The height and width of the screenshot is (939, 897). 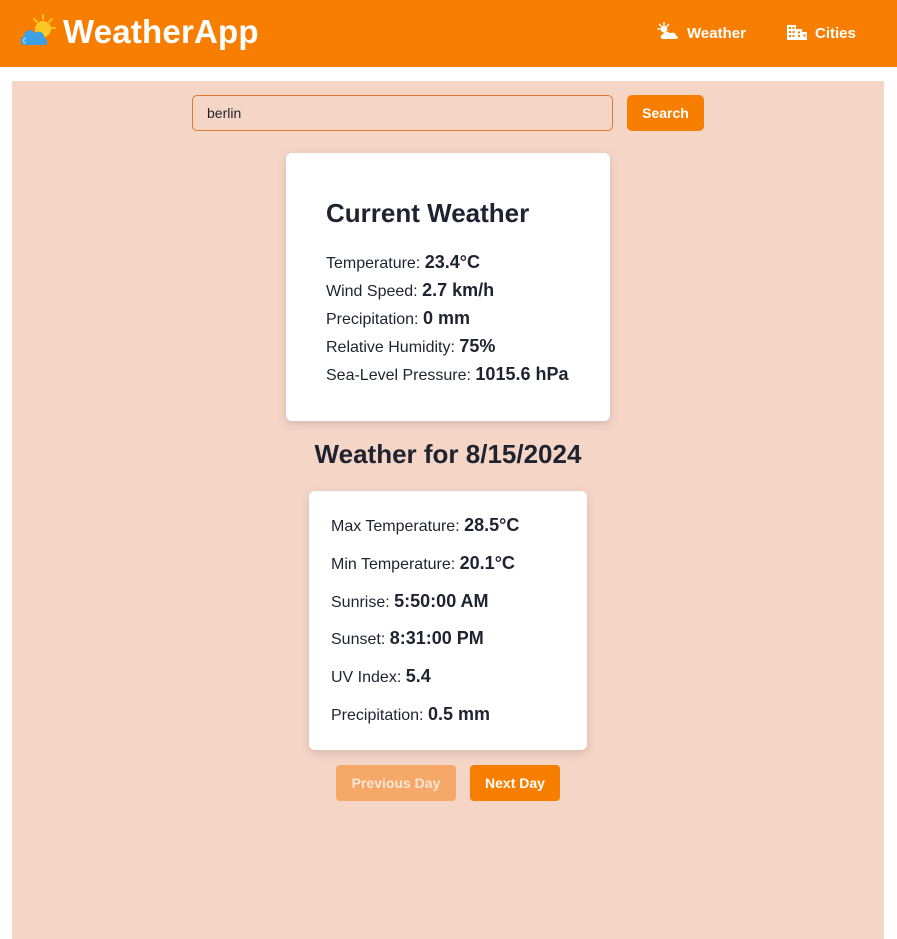 What do you see at coordinates (410, 713) in the screenshot?
I see `daily-precipitation-row: Precipitation: 0.5 mm` at bounding box center [410, 713].